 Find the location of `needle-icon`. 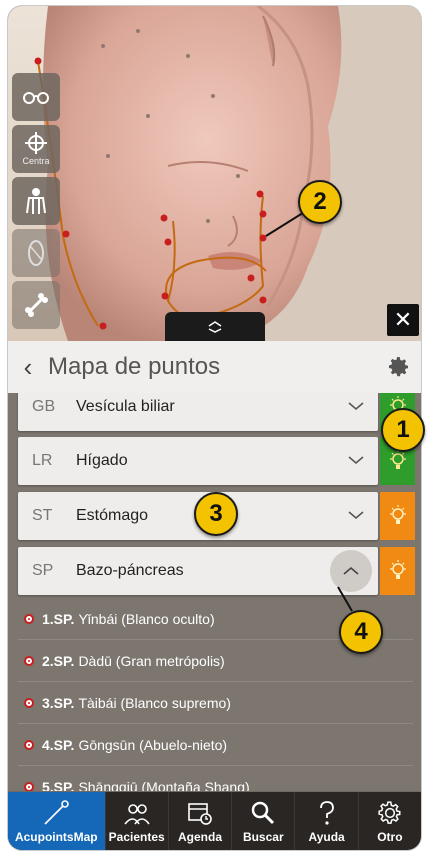

needle-icon is located at coordinates (57, 812).